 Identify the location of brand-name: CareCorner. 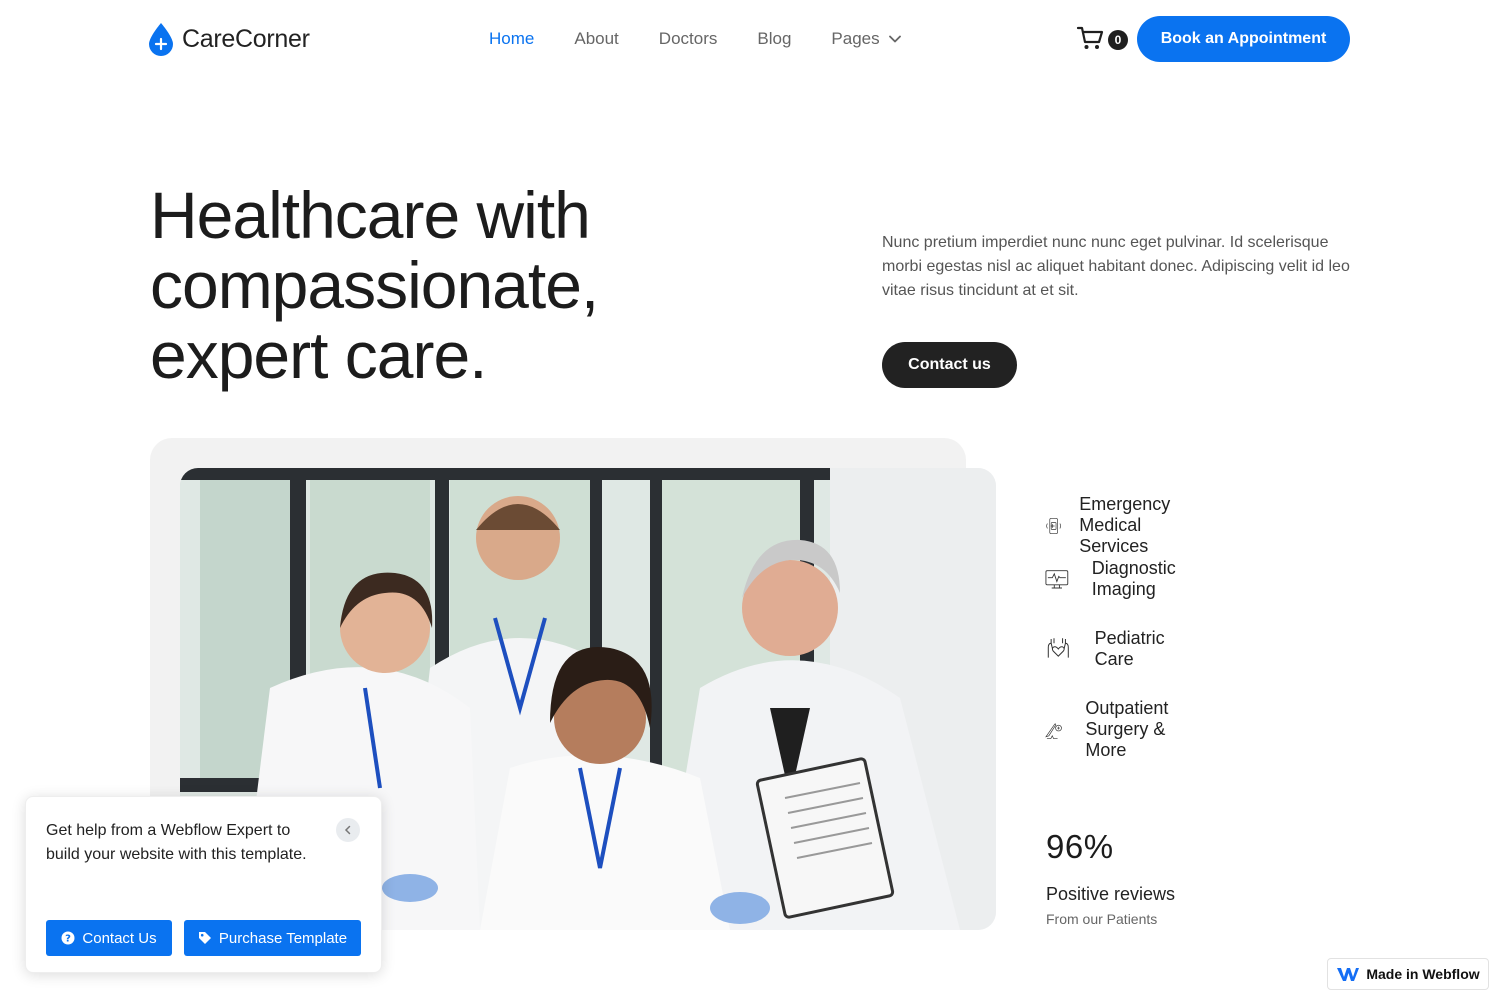
(246, 38).